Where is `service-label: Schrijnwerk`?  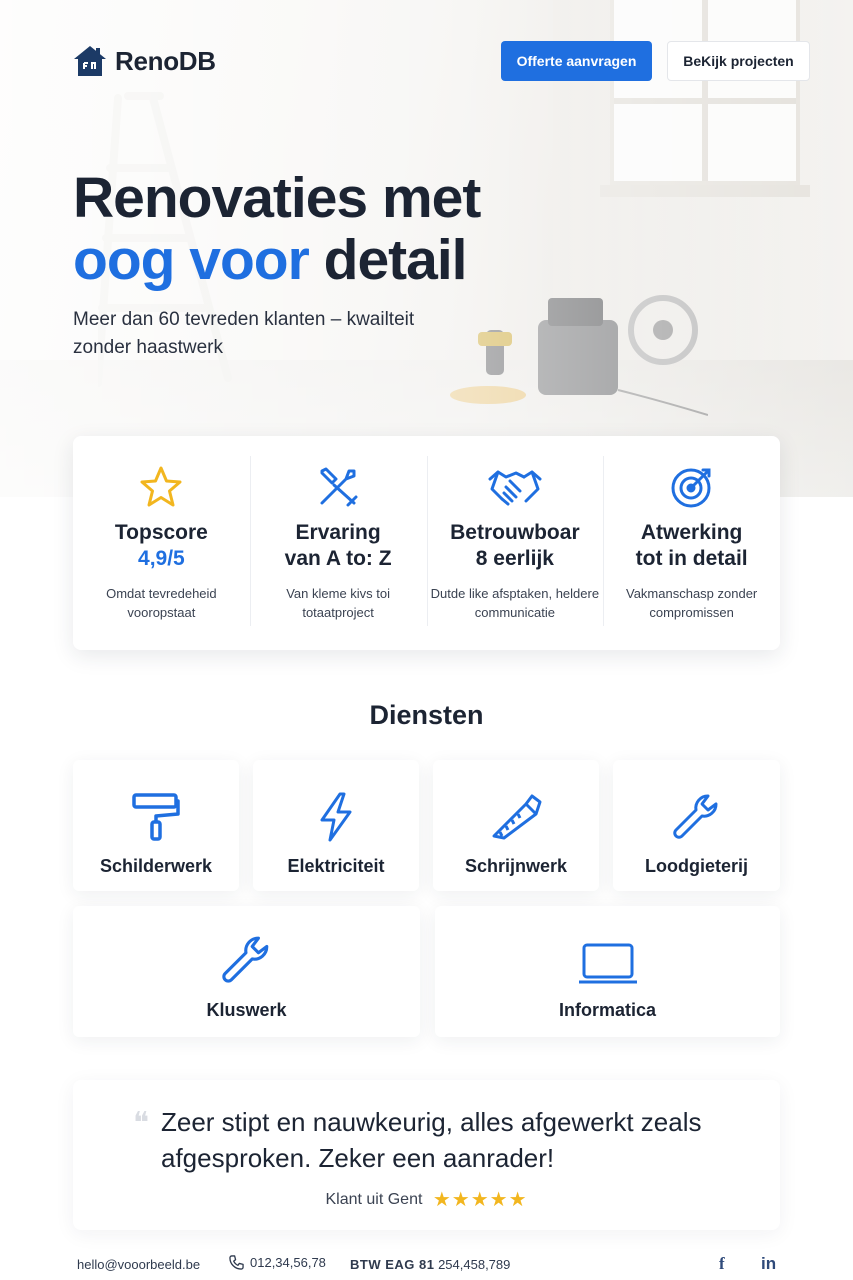
service-label: Schrijnwerk is located at coordinates (516, 866).